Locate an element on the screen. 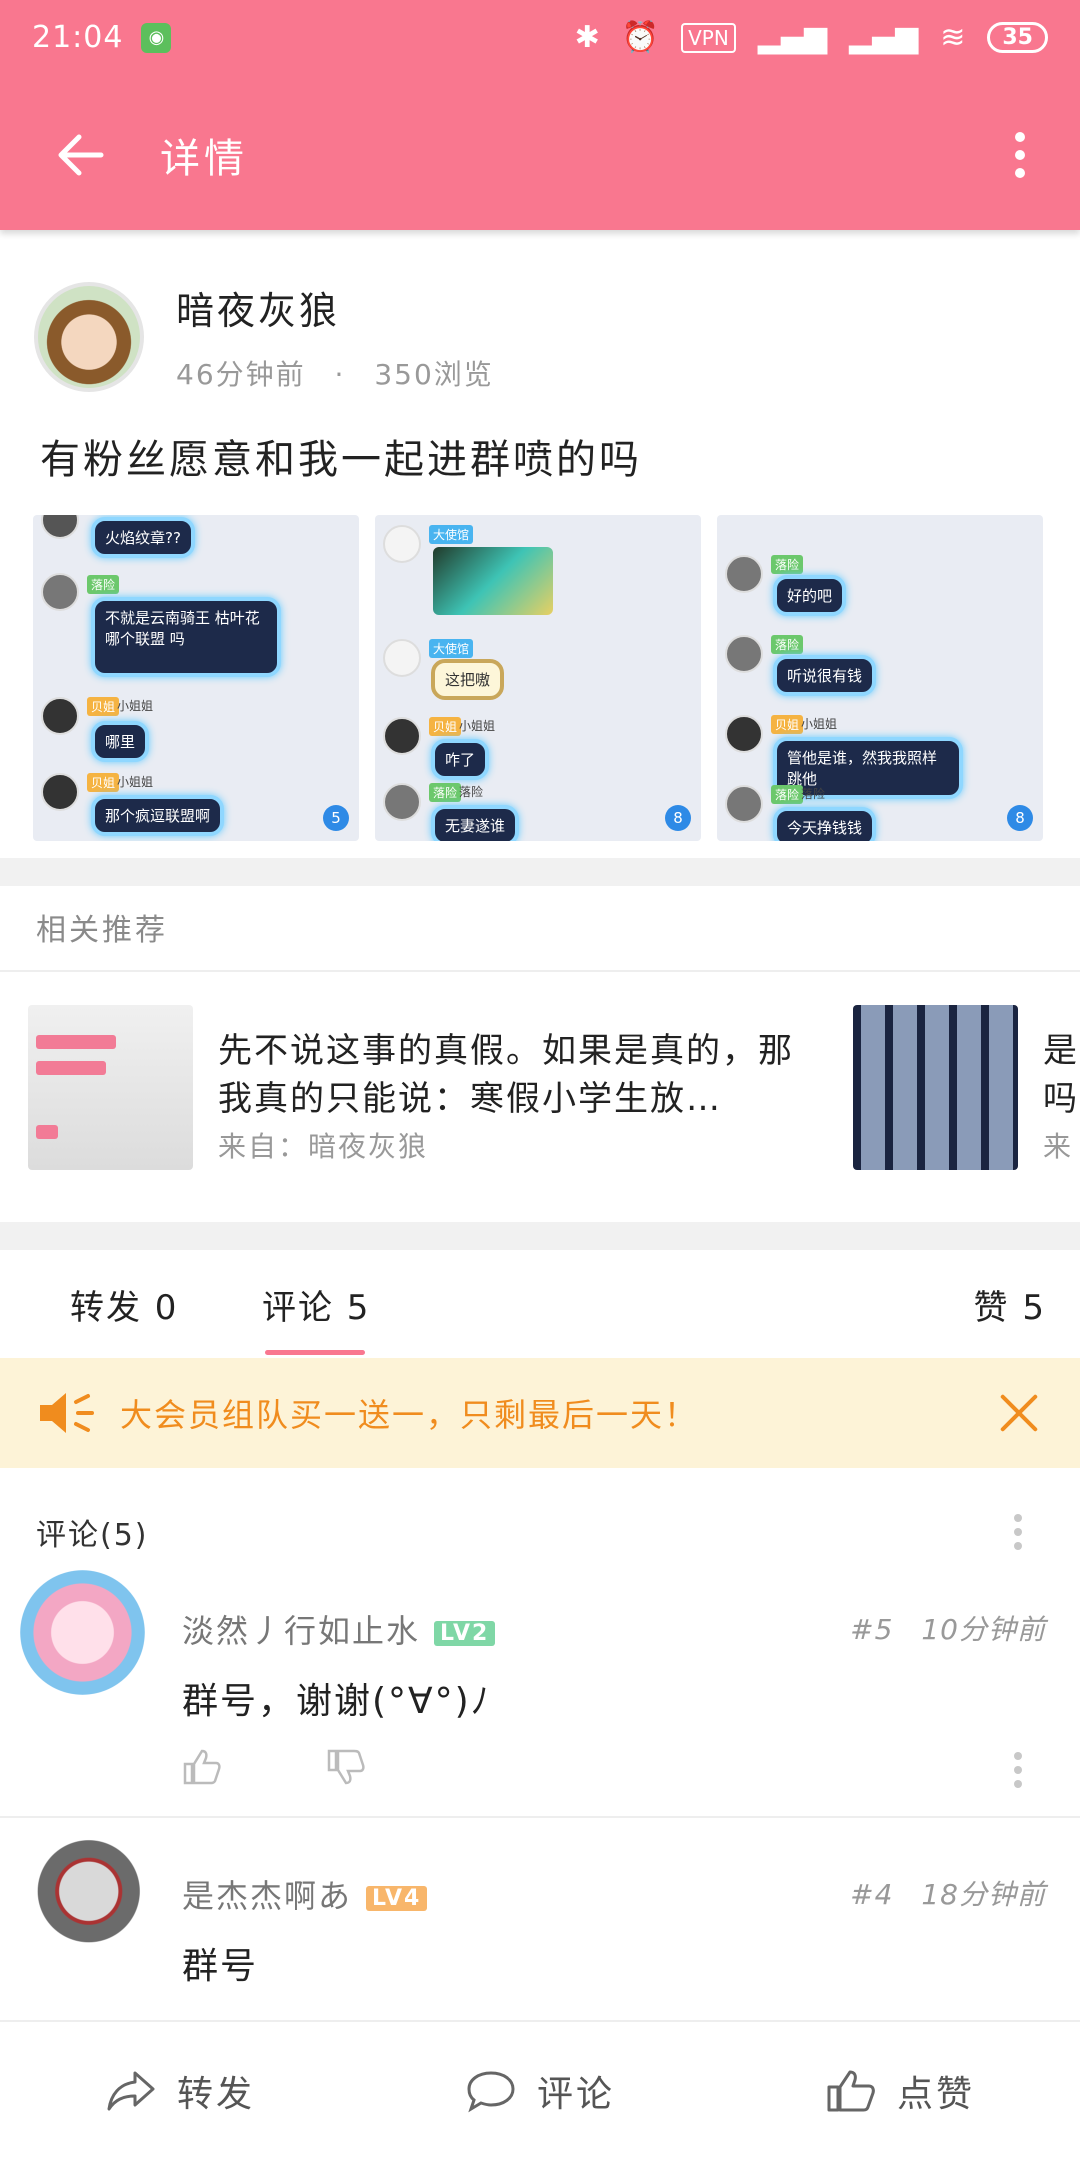  related-source: 来自：暗夜灰狼 is located at coordinates (323, 1146).